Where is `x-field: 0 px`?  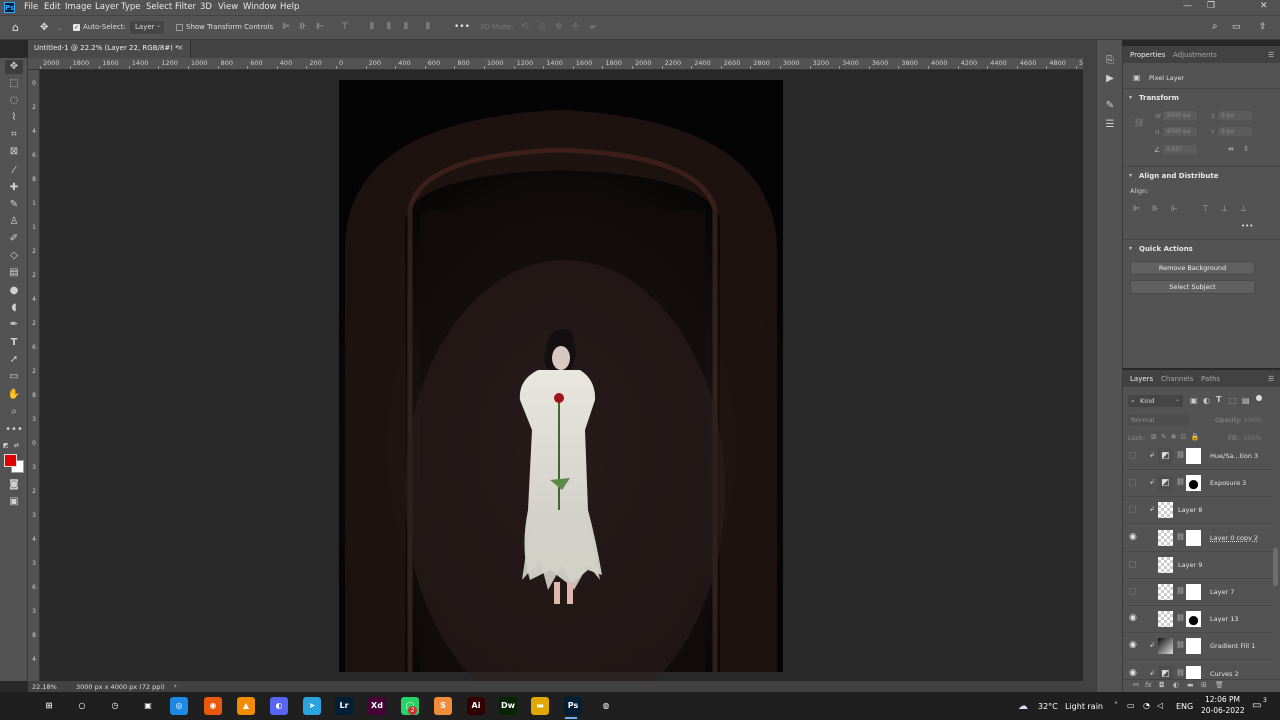
x-field: 0 px is located at coordinates (1235, 115).